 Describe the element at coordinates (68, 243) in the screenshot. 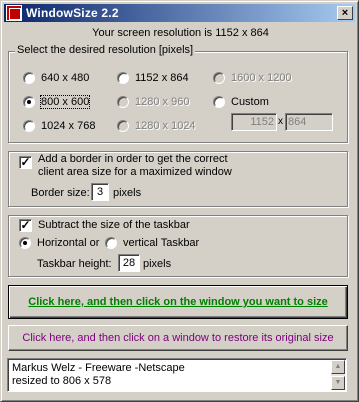

I see `radio-label: Horizontal or` at that location.